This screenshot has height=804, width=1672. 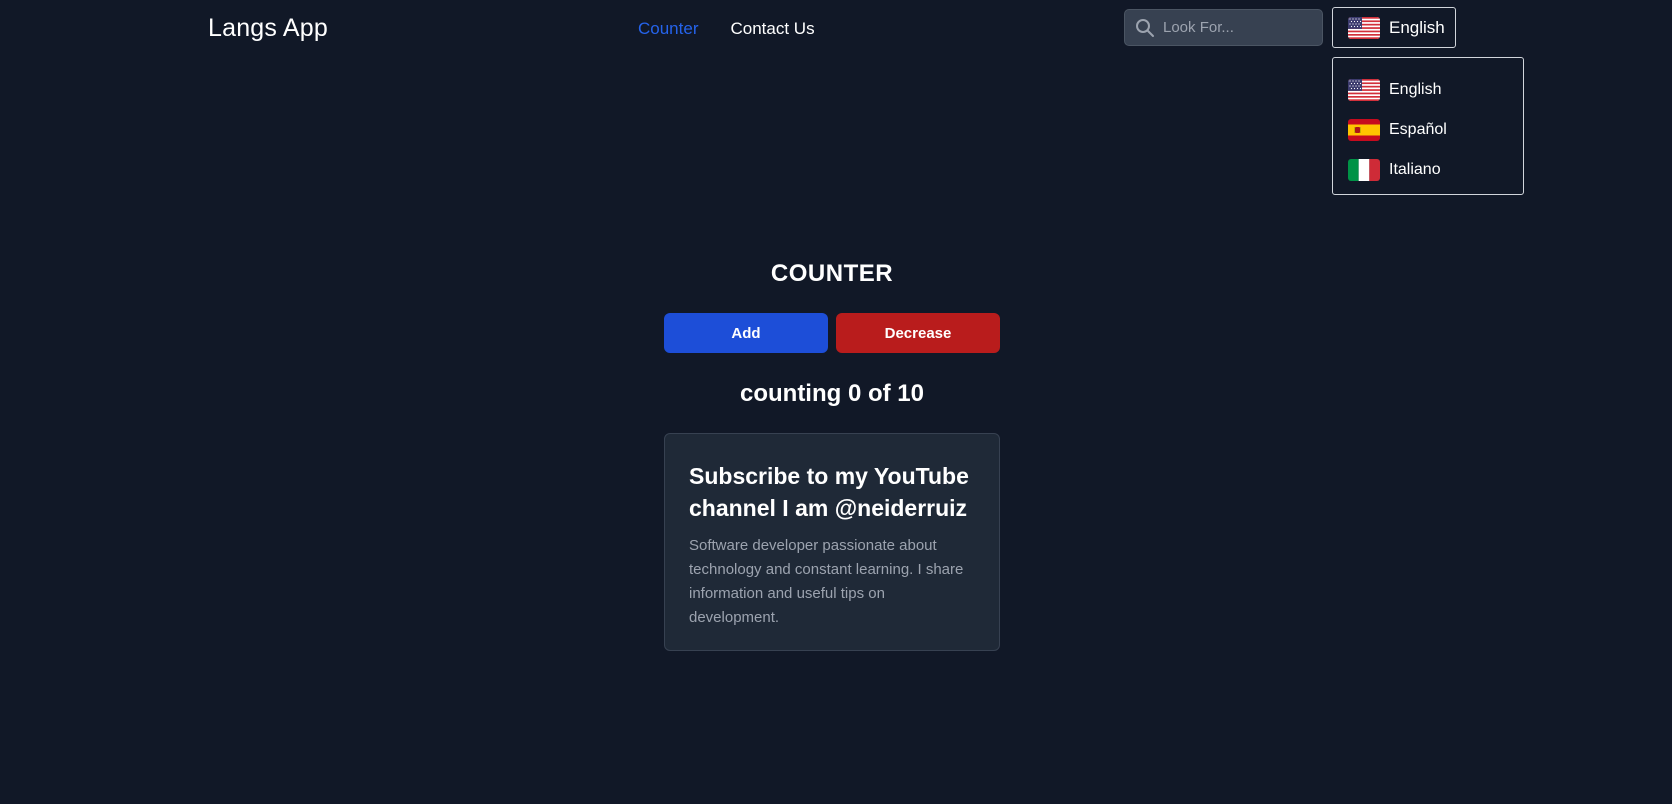 I want to click on it-flag-icon, so click(x=1364, y=170).